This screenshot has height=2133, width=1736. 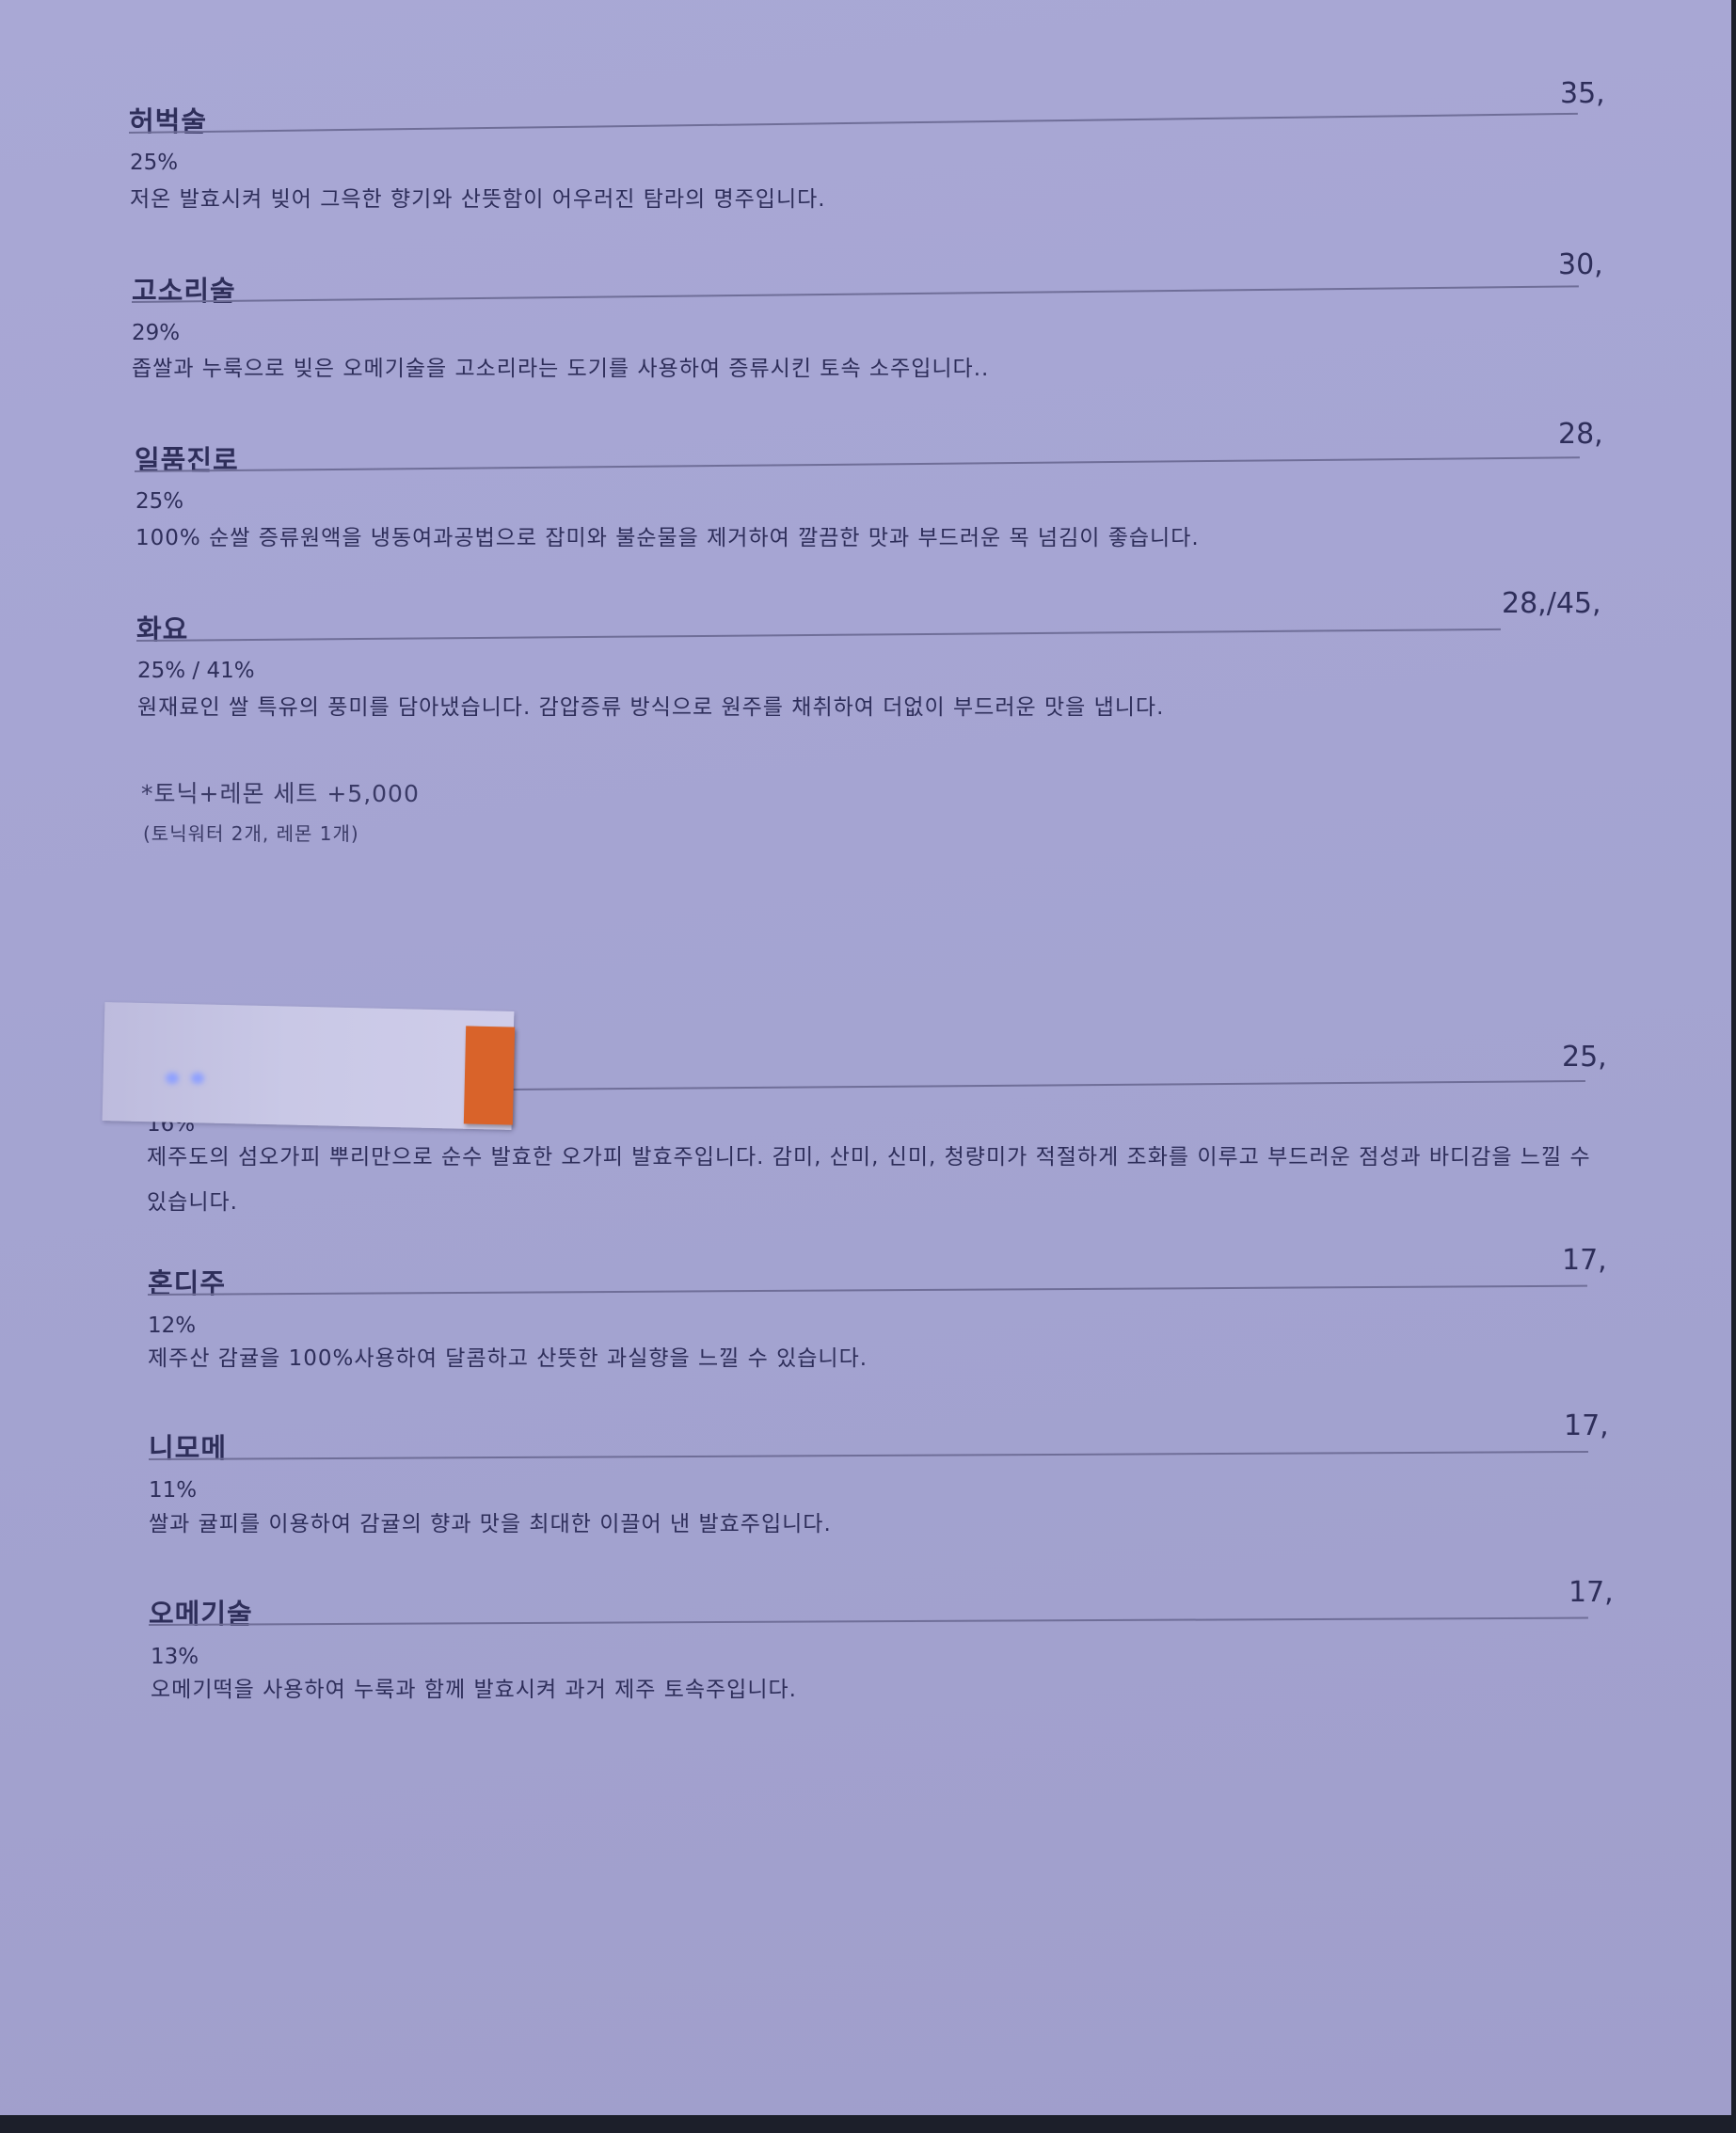 What do you see at coordinates (1584, 1058) in the screenshot?
I see `item-price: 25,` at bounding box center [1584, 1058].